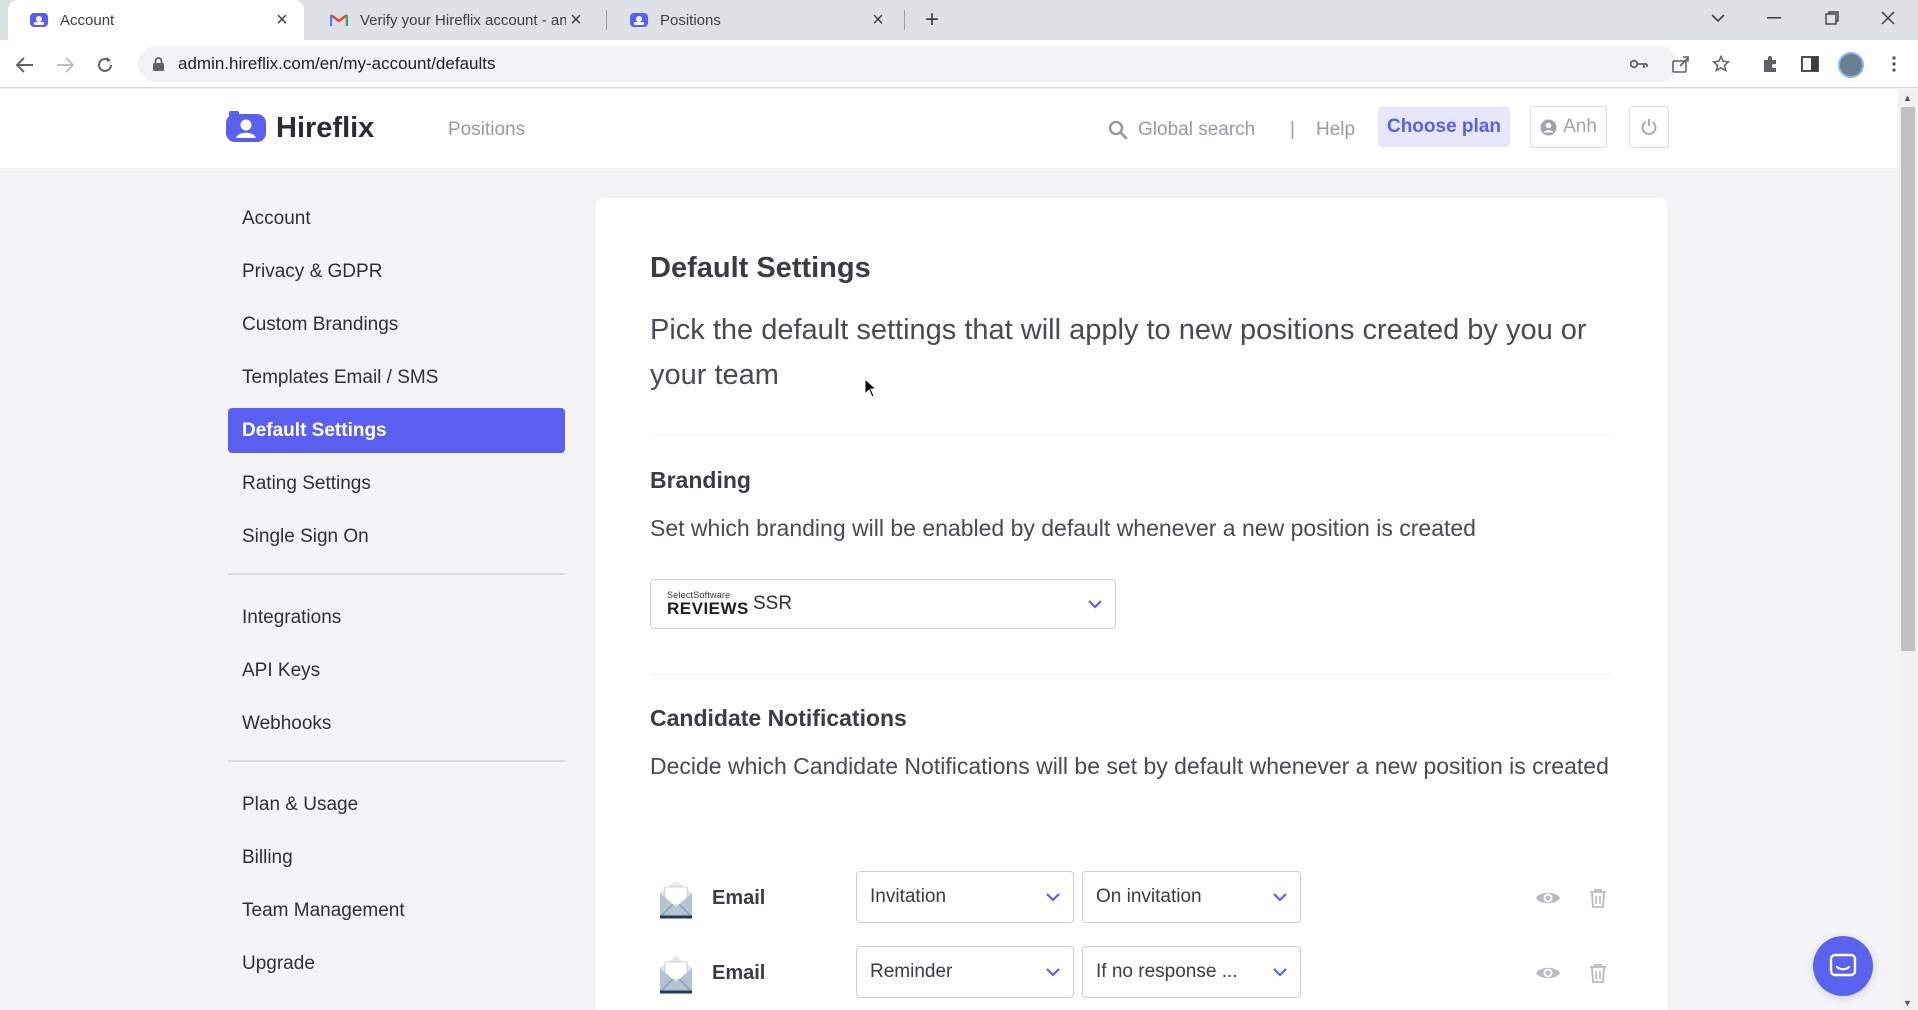 The height and width of the screenshot is (1010, 1918). I want to click on more-vertical-icon, so click(1894, 64).